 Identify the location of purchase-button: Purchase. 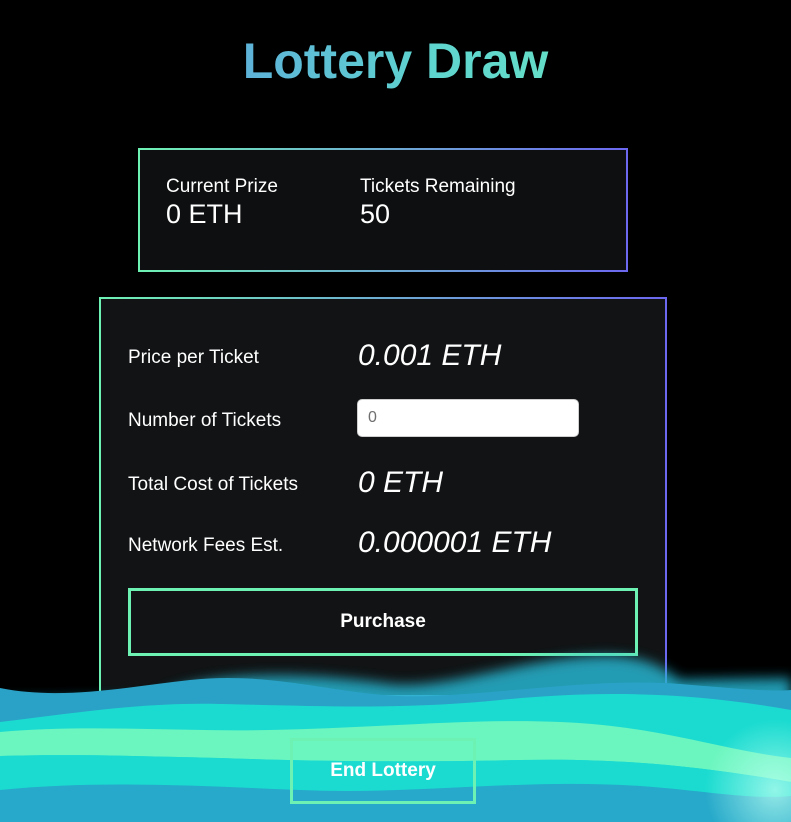
(383, 622).